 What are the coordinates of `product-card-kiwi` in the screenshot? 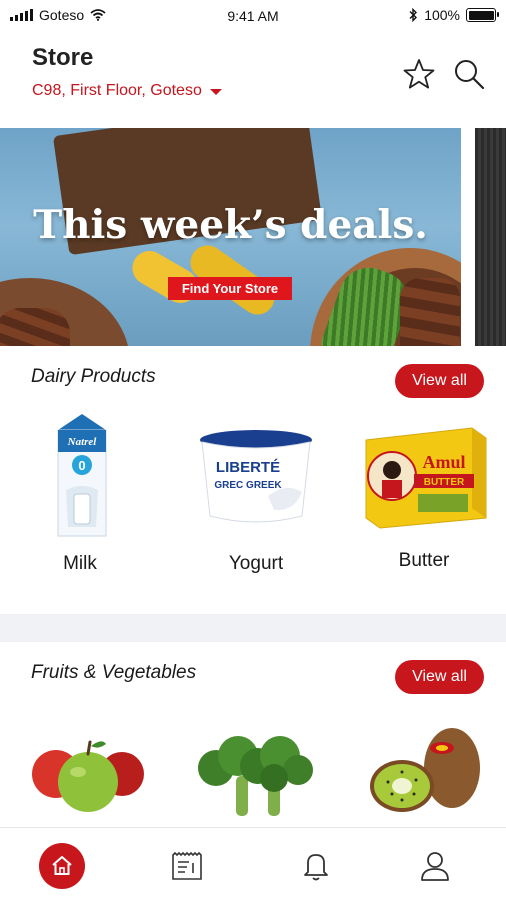 It's located at (425, 773).